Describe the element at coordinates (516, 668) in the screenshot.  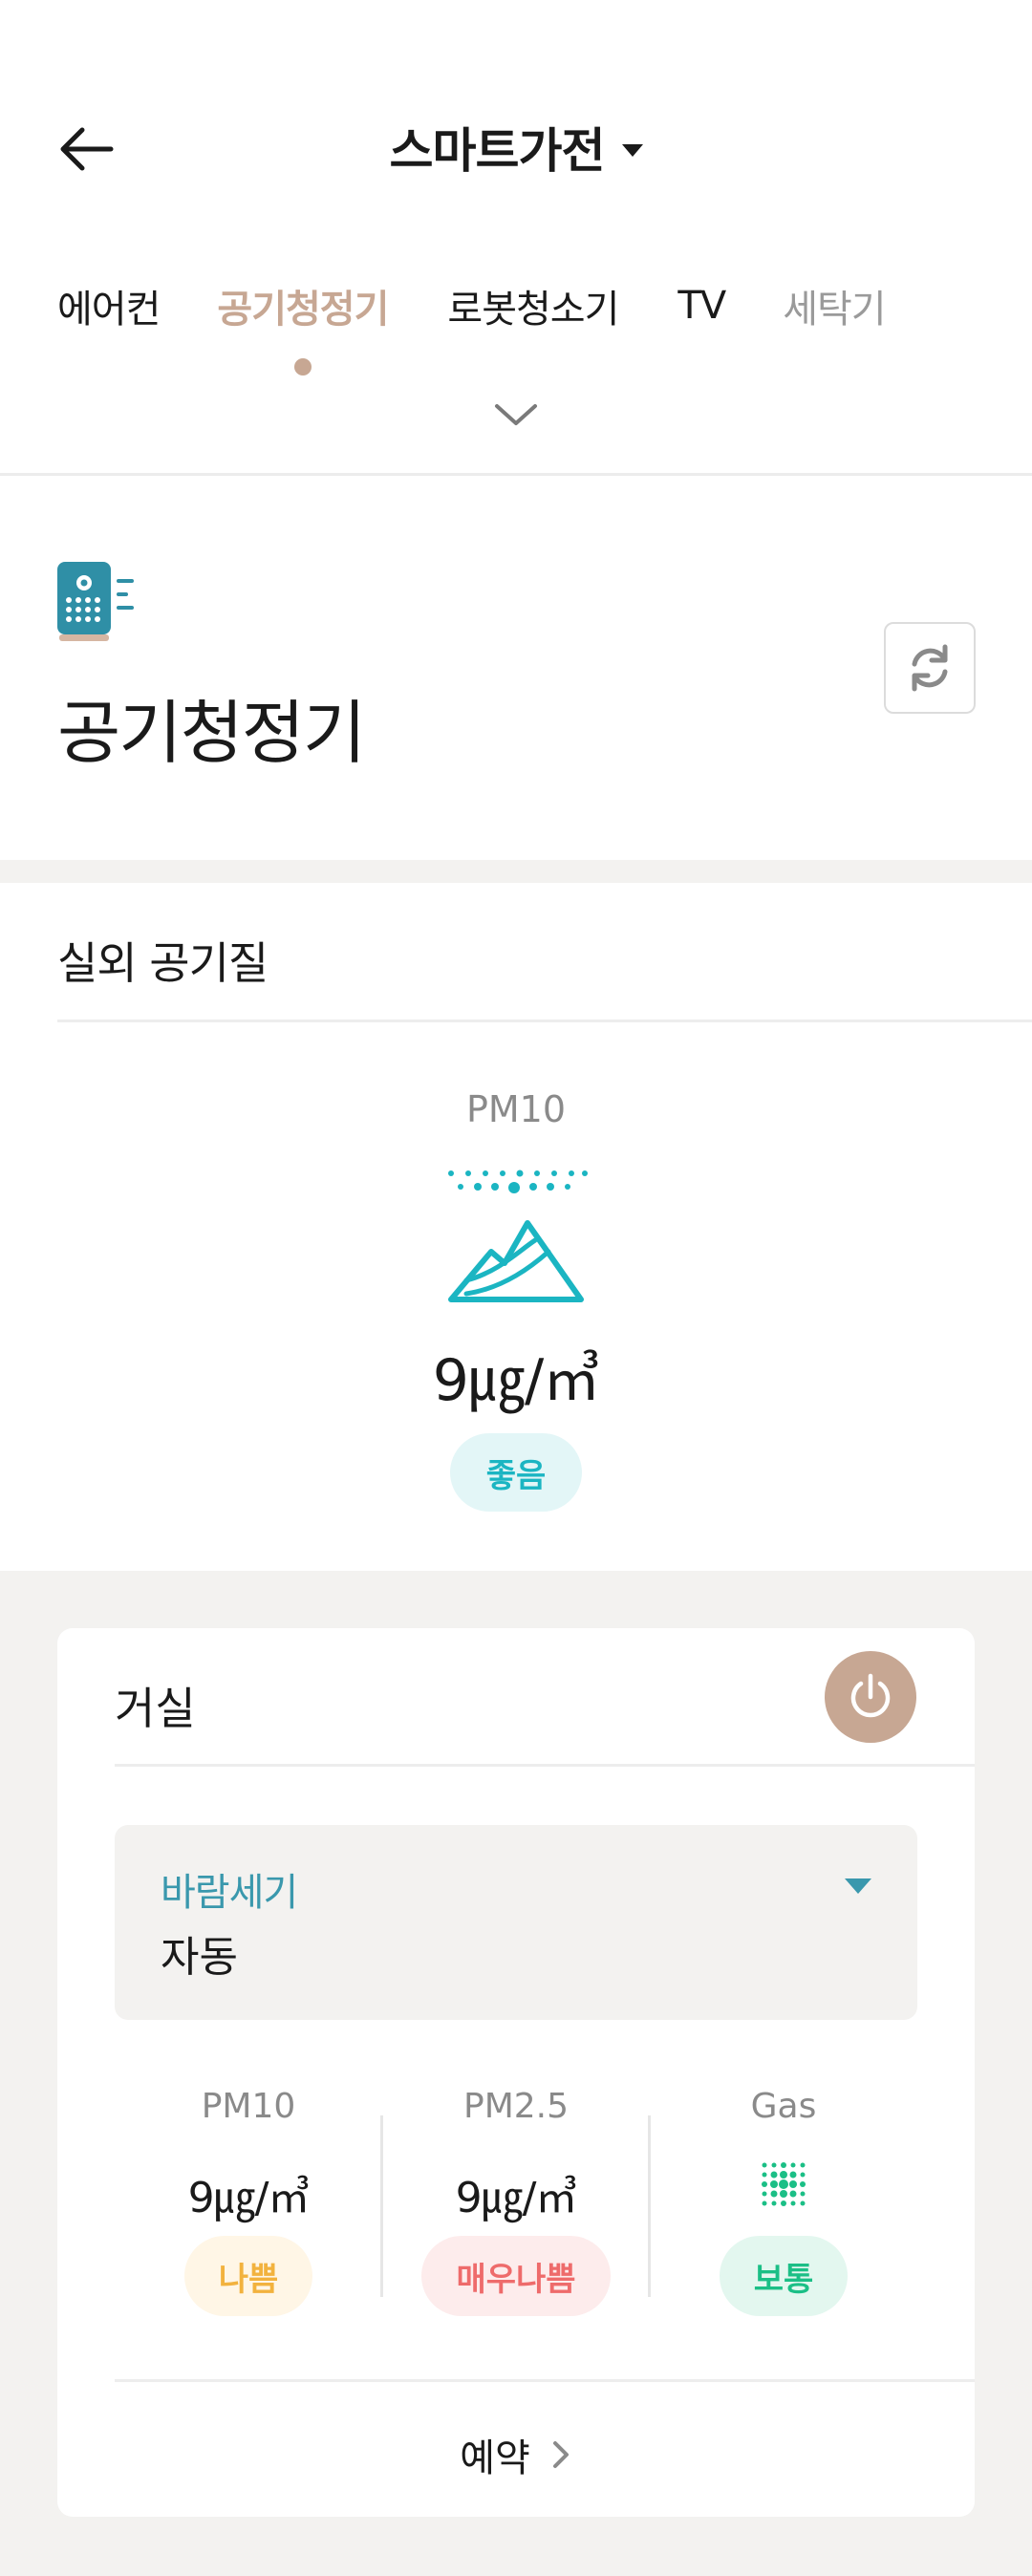
I see `device-section: 공기청정기` at that location.